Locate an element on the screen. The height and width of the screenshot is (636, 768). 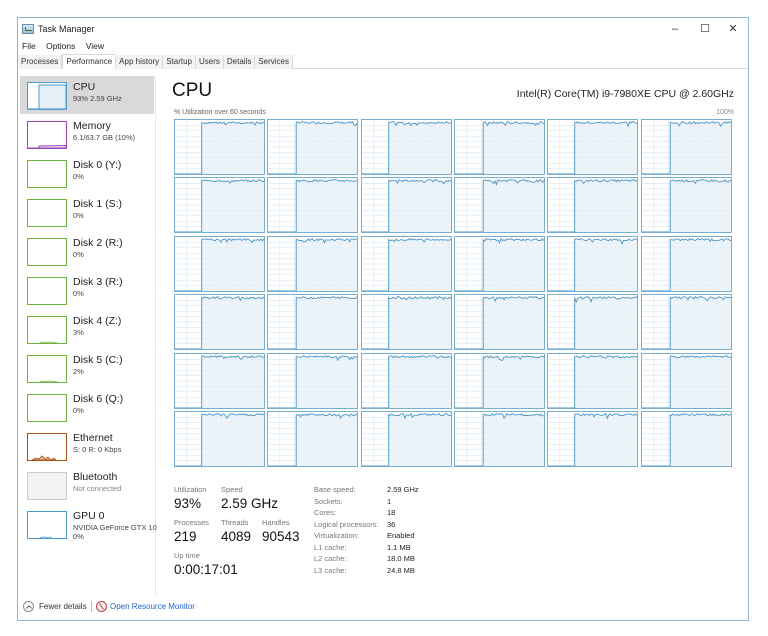
sidebar-item-ethernet: Ethernet S: 0 R: 0 Kbps is located at coordinates (87, 446).